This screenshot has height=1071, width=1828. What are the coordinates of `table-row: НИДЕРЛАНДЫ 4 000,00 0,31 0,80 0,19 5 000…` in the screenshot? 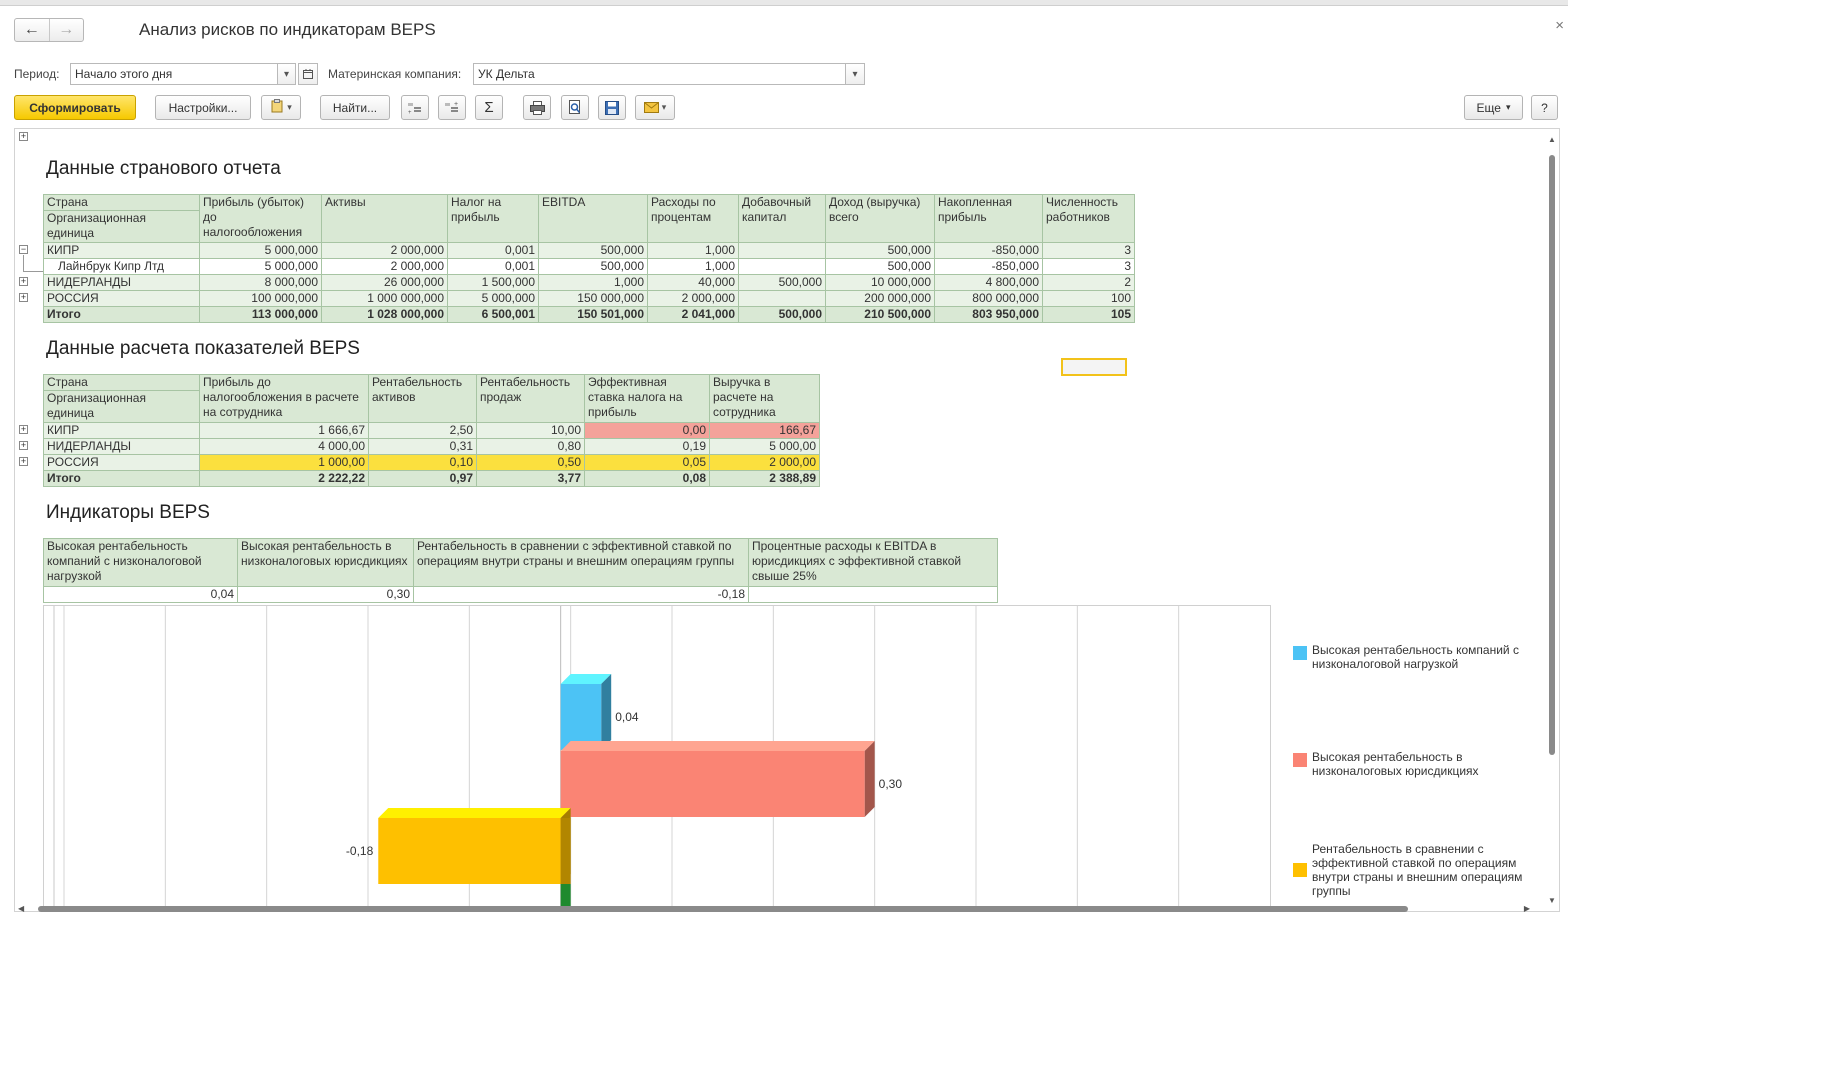 It's located at (431, 446).